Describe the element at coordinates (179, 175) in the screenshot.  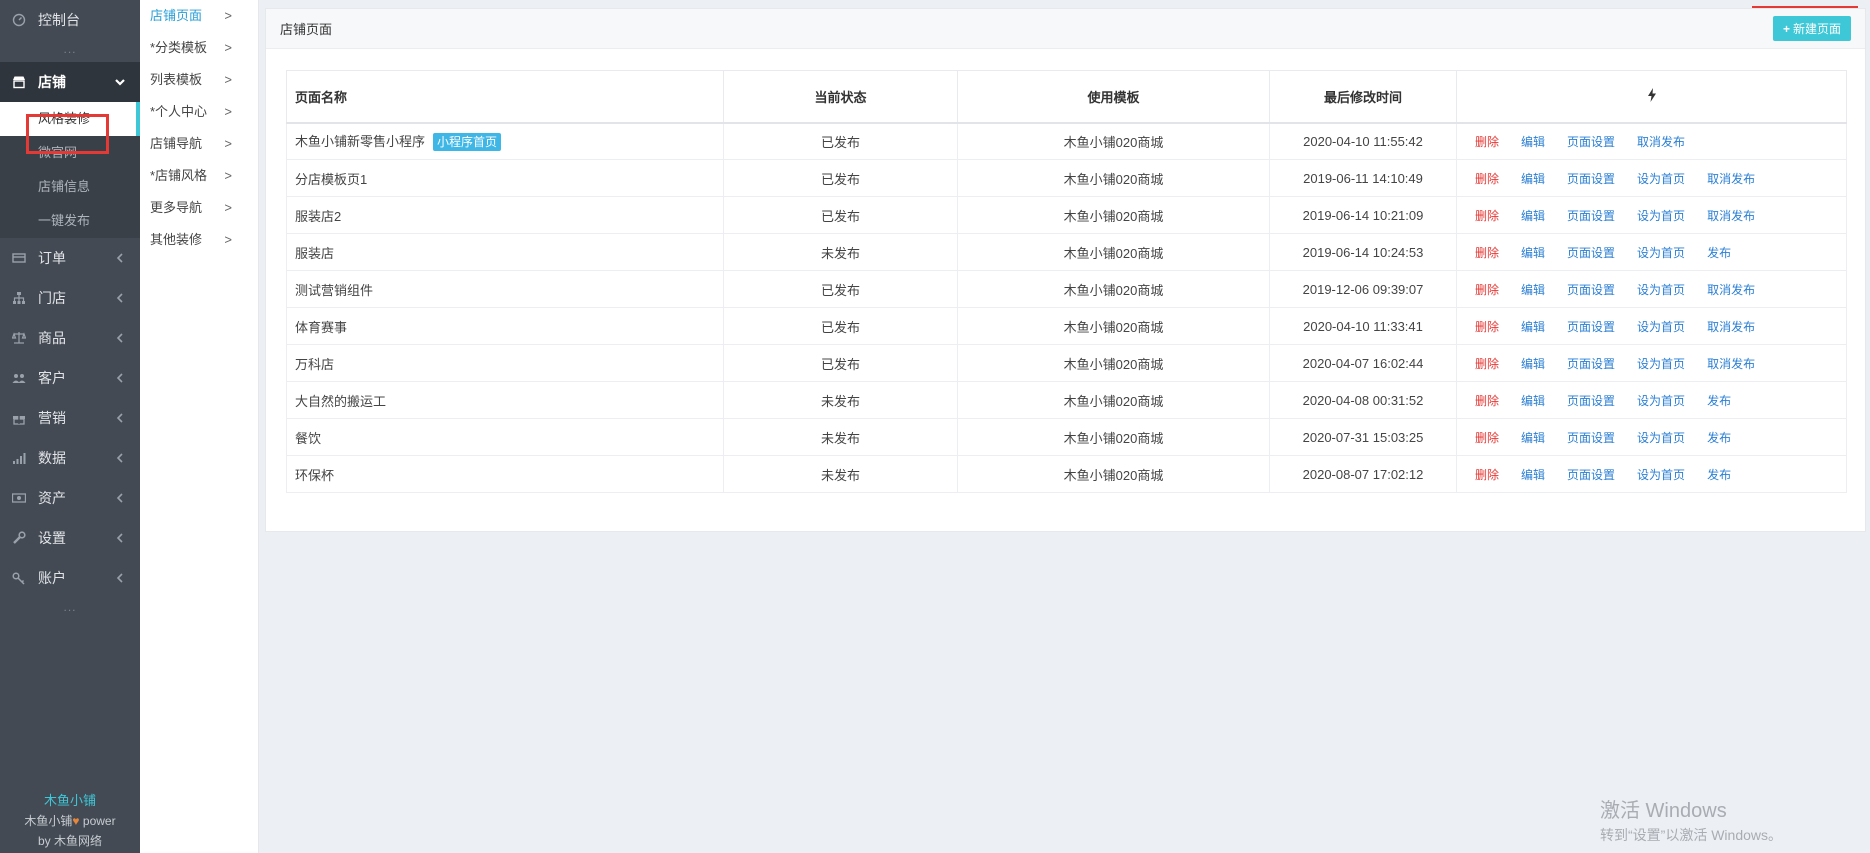
I see `menu2-label: *店铺风格` at that location.